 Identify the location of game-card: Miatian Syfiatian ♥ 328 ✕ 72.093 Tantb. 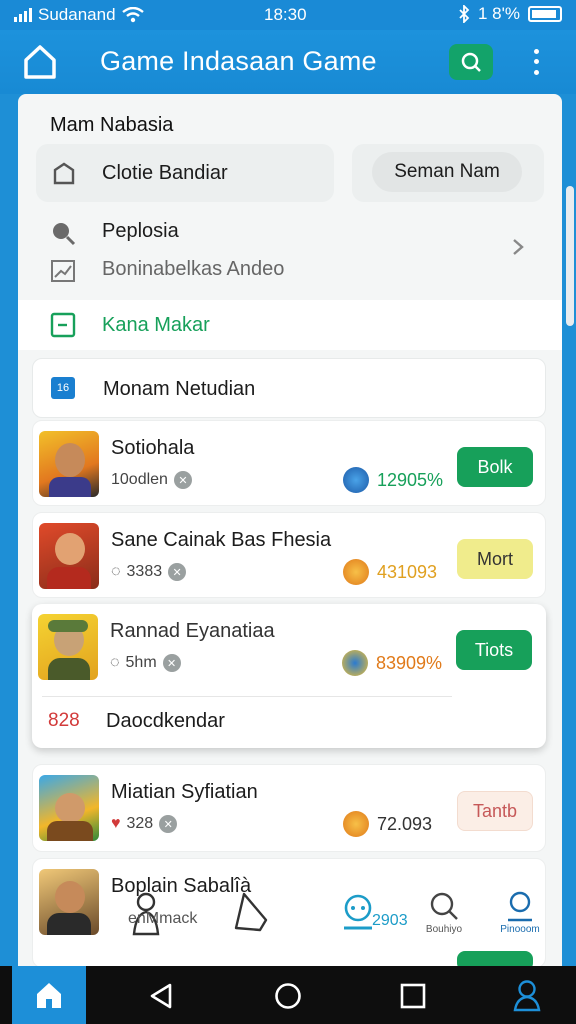
(289, 808).